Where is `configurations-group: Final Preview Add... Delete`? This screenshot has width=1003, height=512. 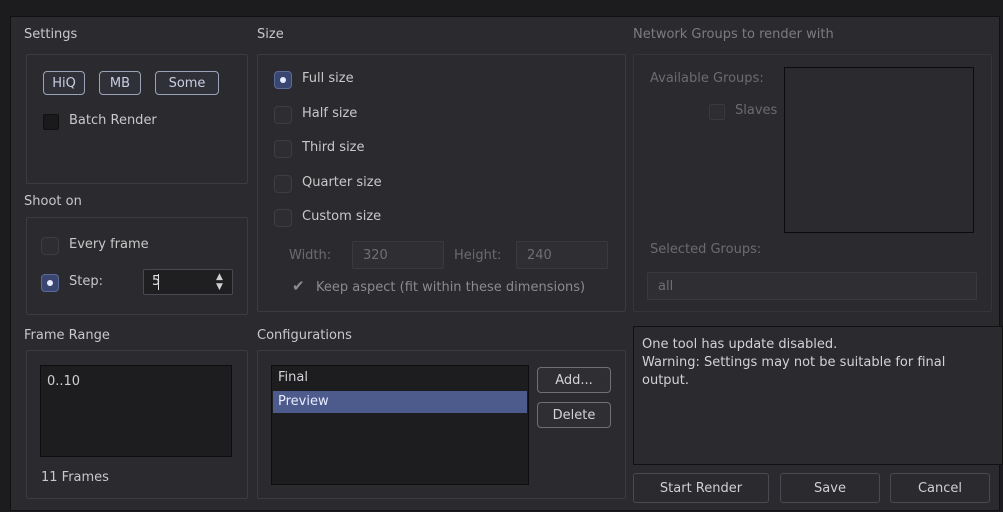 configurations-group: Final Preview Add... Delete is located at coordinates (441, 424).